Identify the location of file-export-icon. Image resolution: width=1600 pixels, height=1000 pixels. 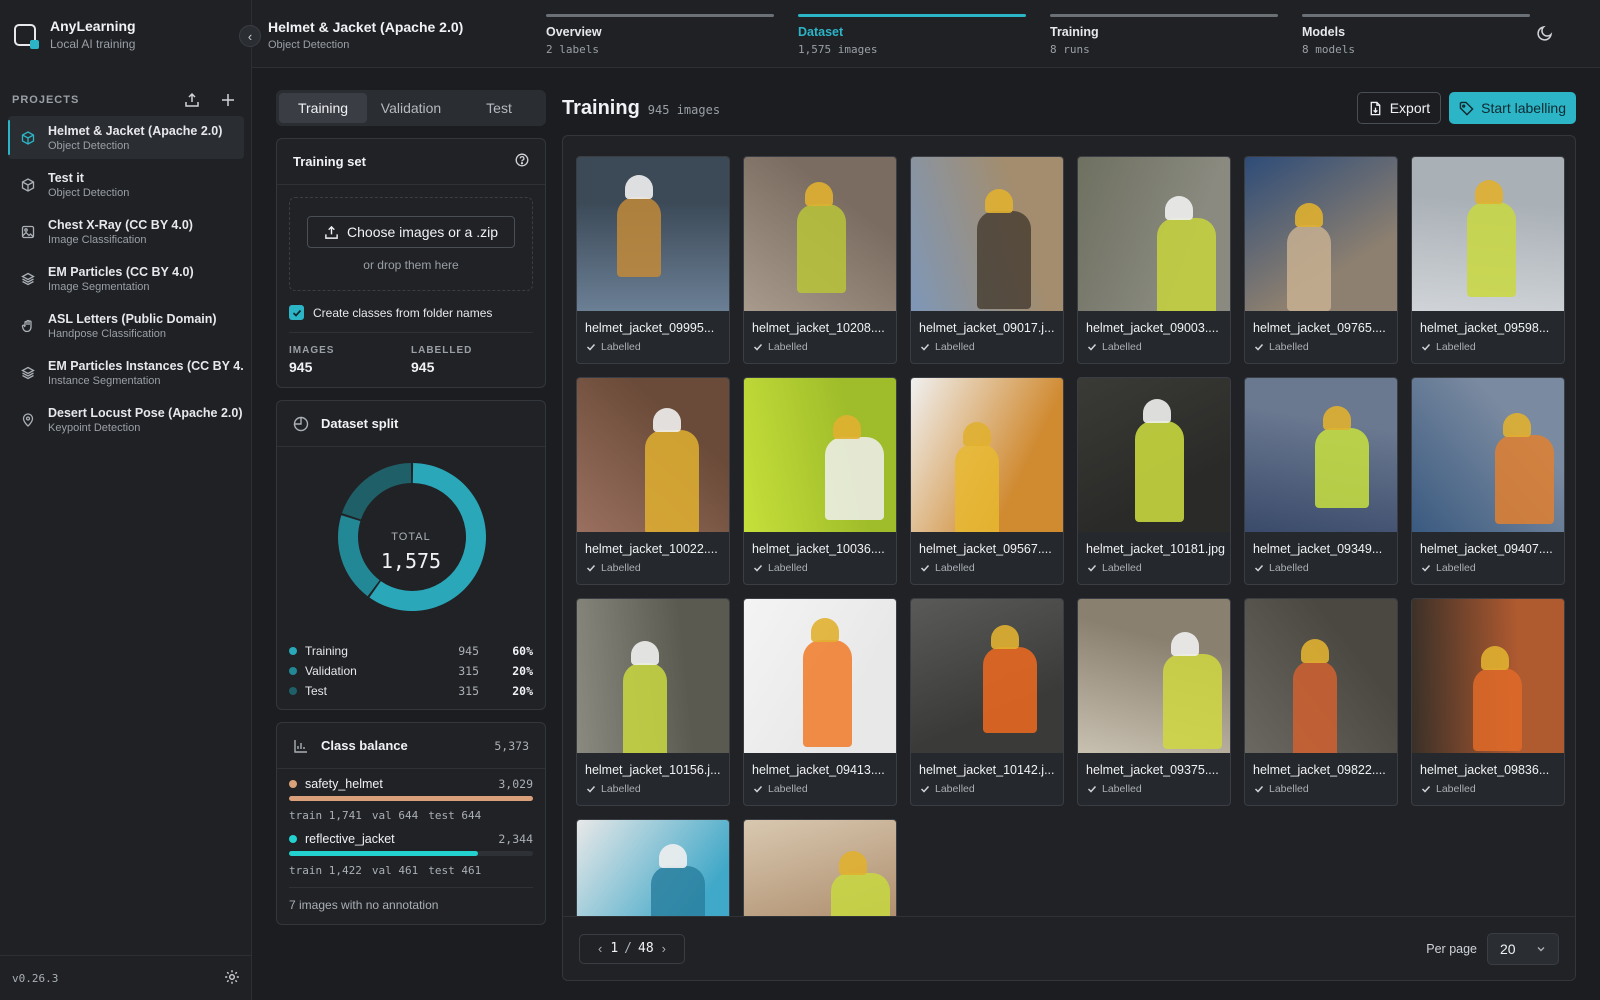
(1375, 108).